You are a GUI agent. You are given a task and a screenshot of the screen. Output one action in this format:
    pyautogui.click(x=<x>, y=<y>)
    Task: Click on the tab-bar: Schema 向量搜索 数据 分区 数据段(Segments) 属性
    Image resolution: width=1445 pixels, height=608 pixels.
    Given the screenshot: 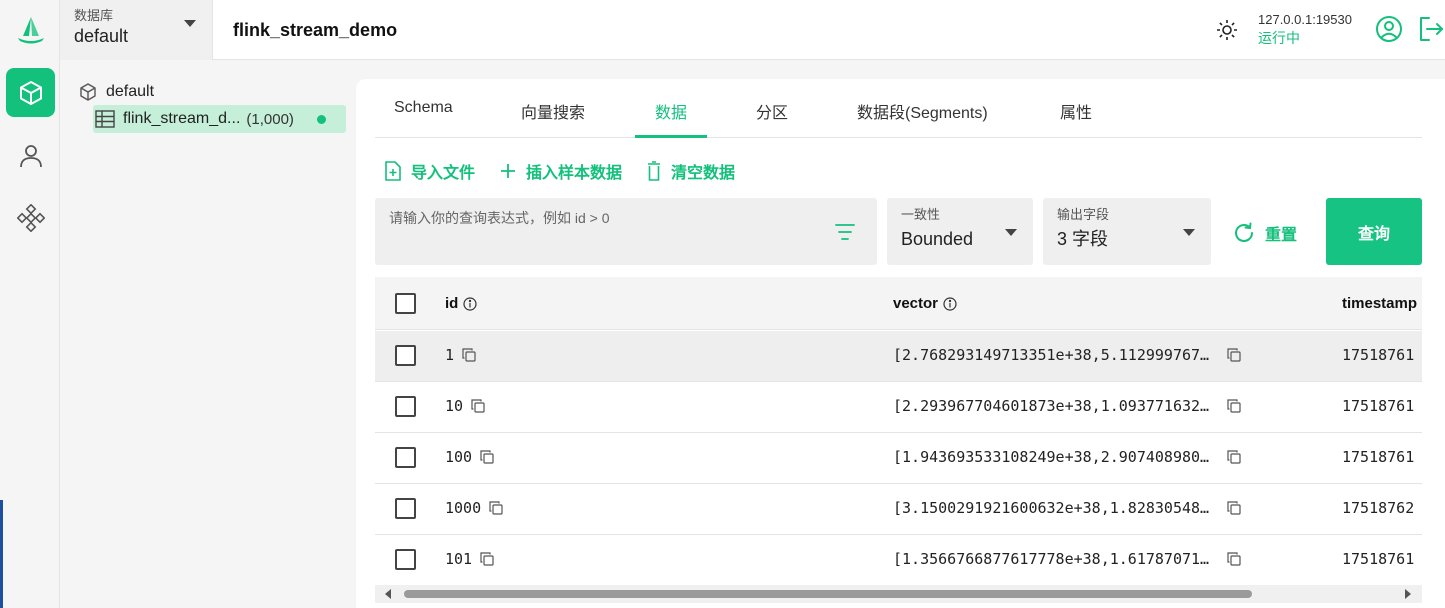 What is the action you would take?
    pyautogui.click(x=898, y=108)
    